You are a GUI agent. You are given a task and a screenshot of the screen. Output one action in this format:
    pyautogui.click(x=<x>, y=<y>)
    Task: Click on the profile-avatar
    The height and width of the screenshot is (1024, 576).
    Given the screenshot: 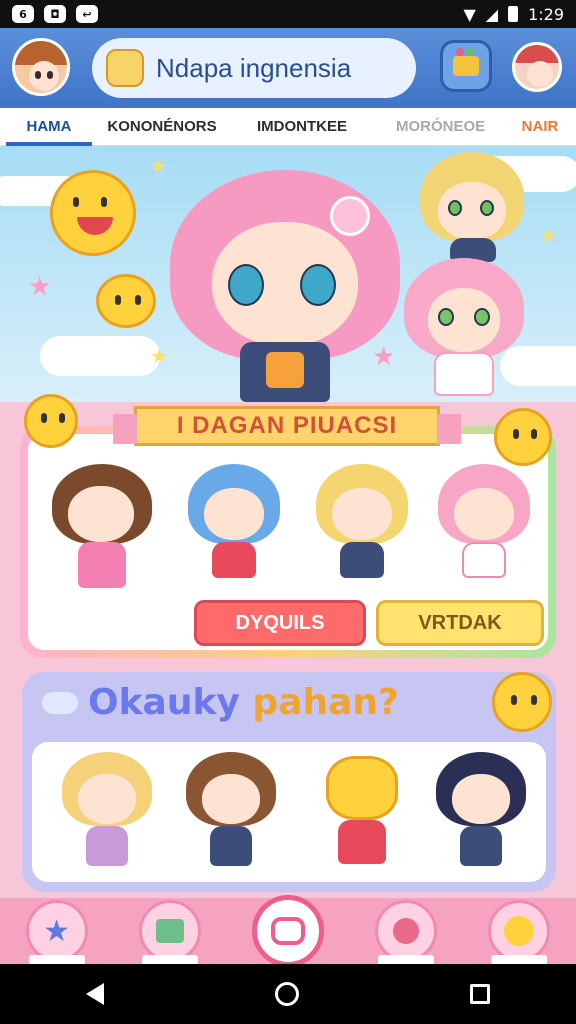 What is the action you would take?
    pyautogui.click(x=41, y=67)
    